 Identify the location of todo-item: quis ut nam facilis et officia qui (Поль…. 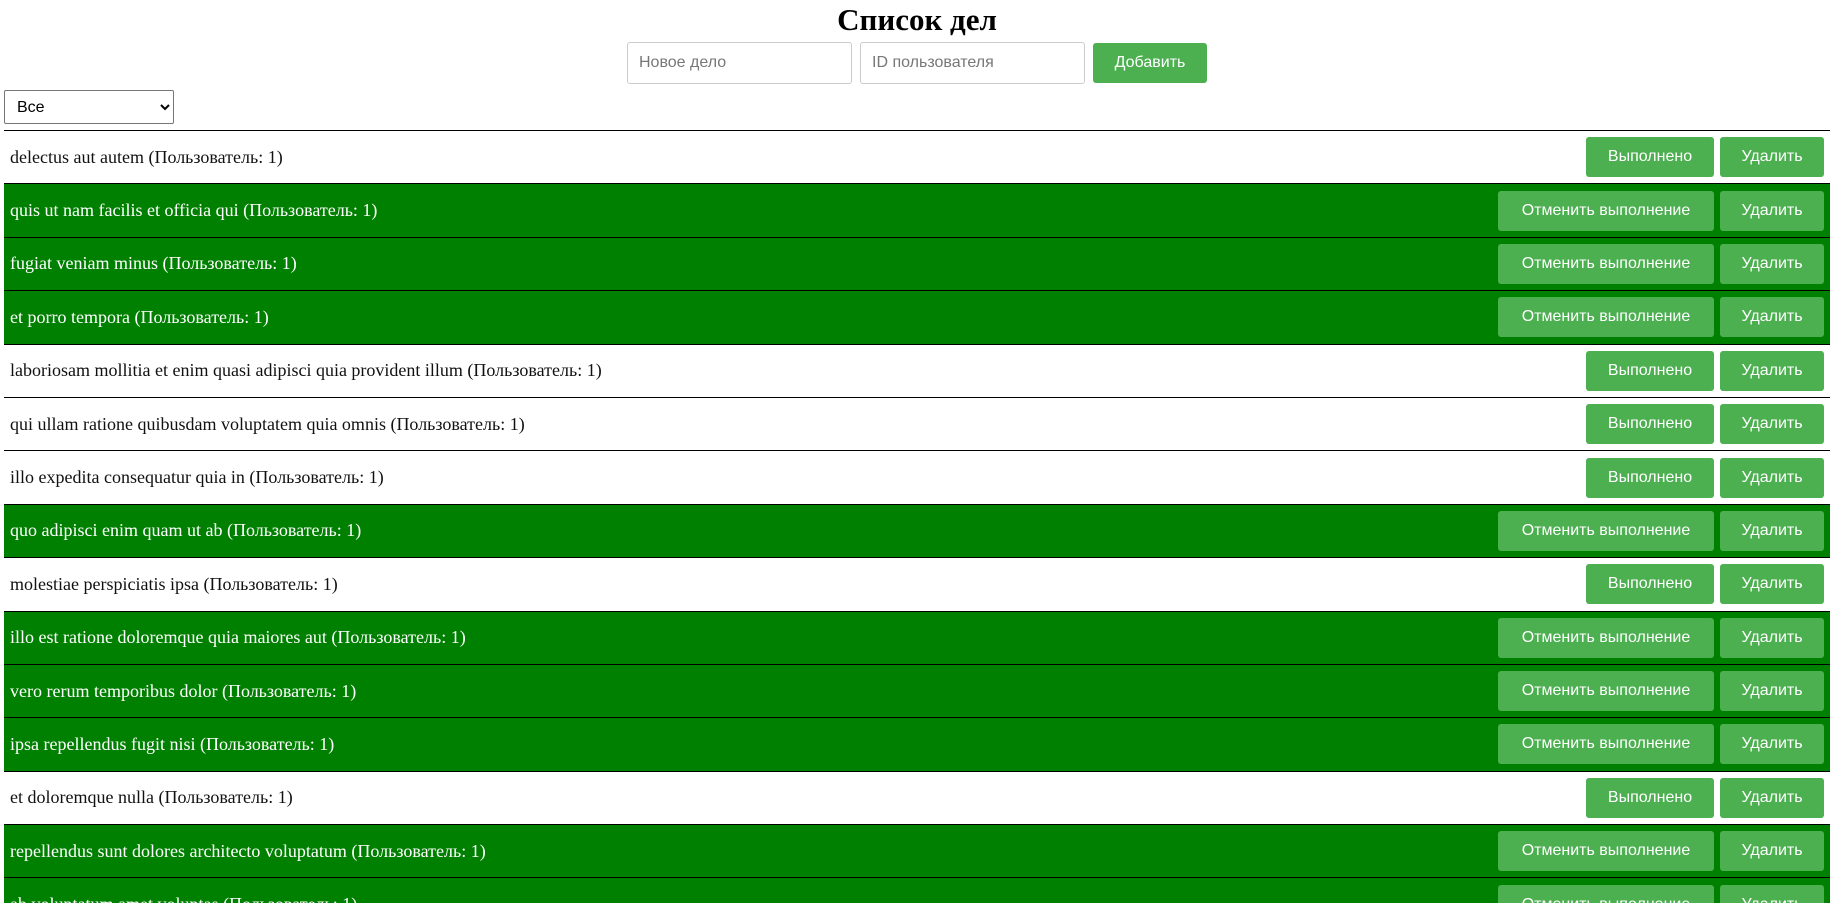
(917, 211).